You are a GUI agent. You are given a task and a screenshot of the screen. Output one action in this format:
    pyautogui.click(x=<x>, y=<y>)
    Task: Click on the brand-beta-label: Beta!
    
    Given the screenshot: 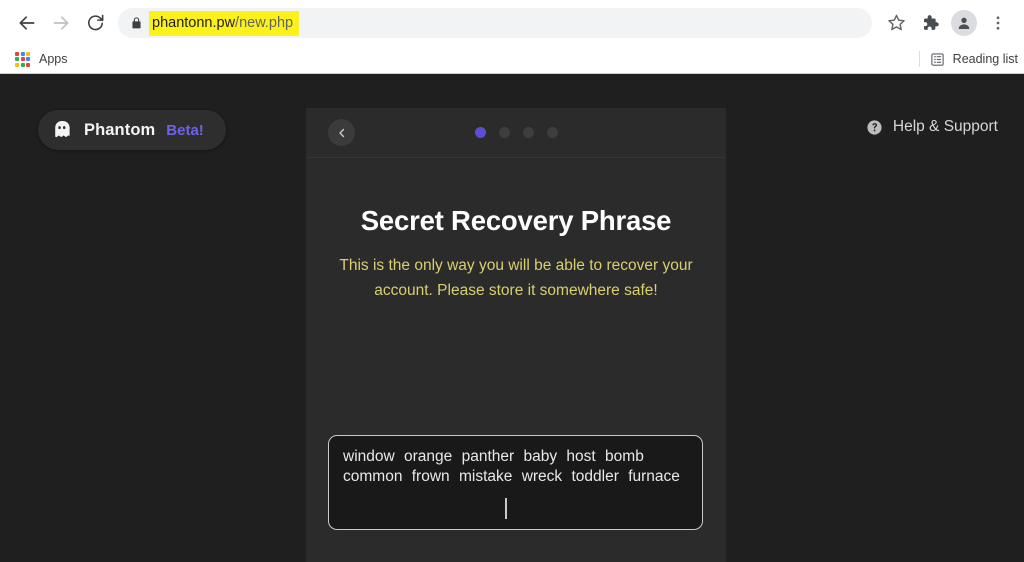 What is the action you would take?
    pyautogui.click(x=185, y=130)
    